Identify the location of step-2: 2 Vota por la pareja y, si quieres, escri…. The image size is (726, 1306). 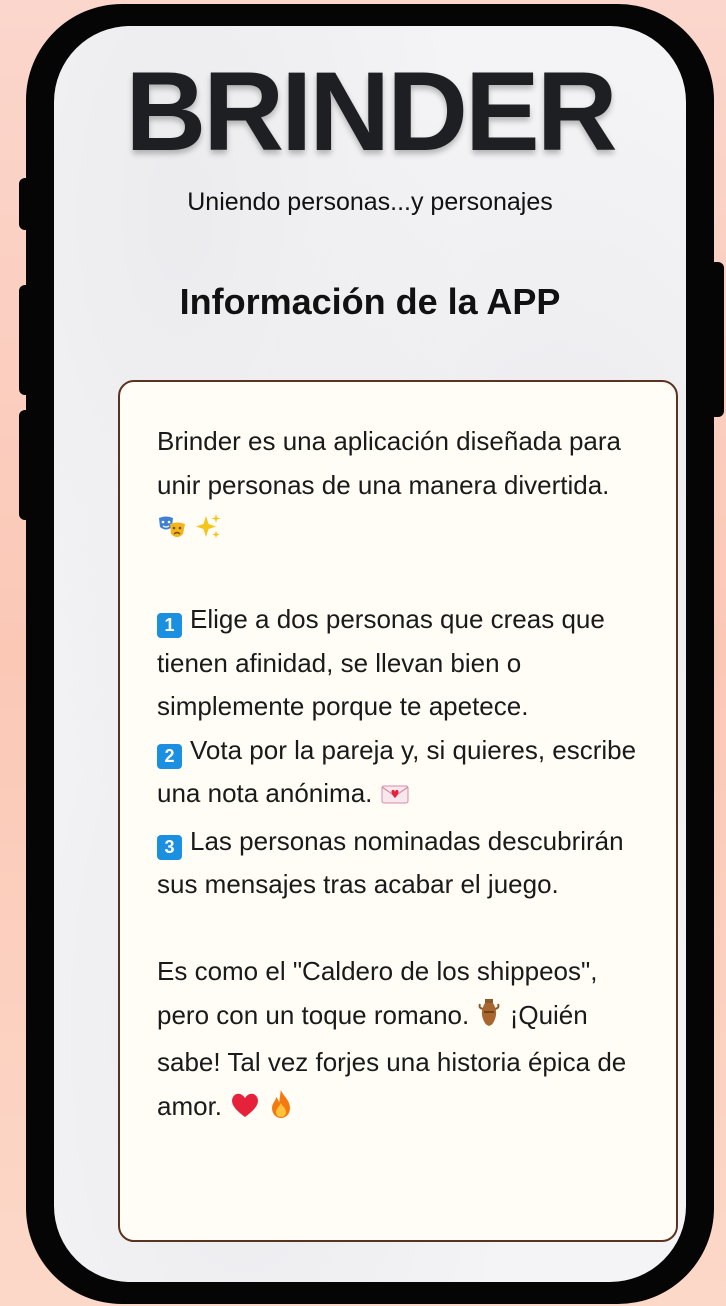
(400, 774).